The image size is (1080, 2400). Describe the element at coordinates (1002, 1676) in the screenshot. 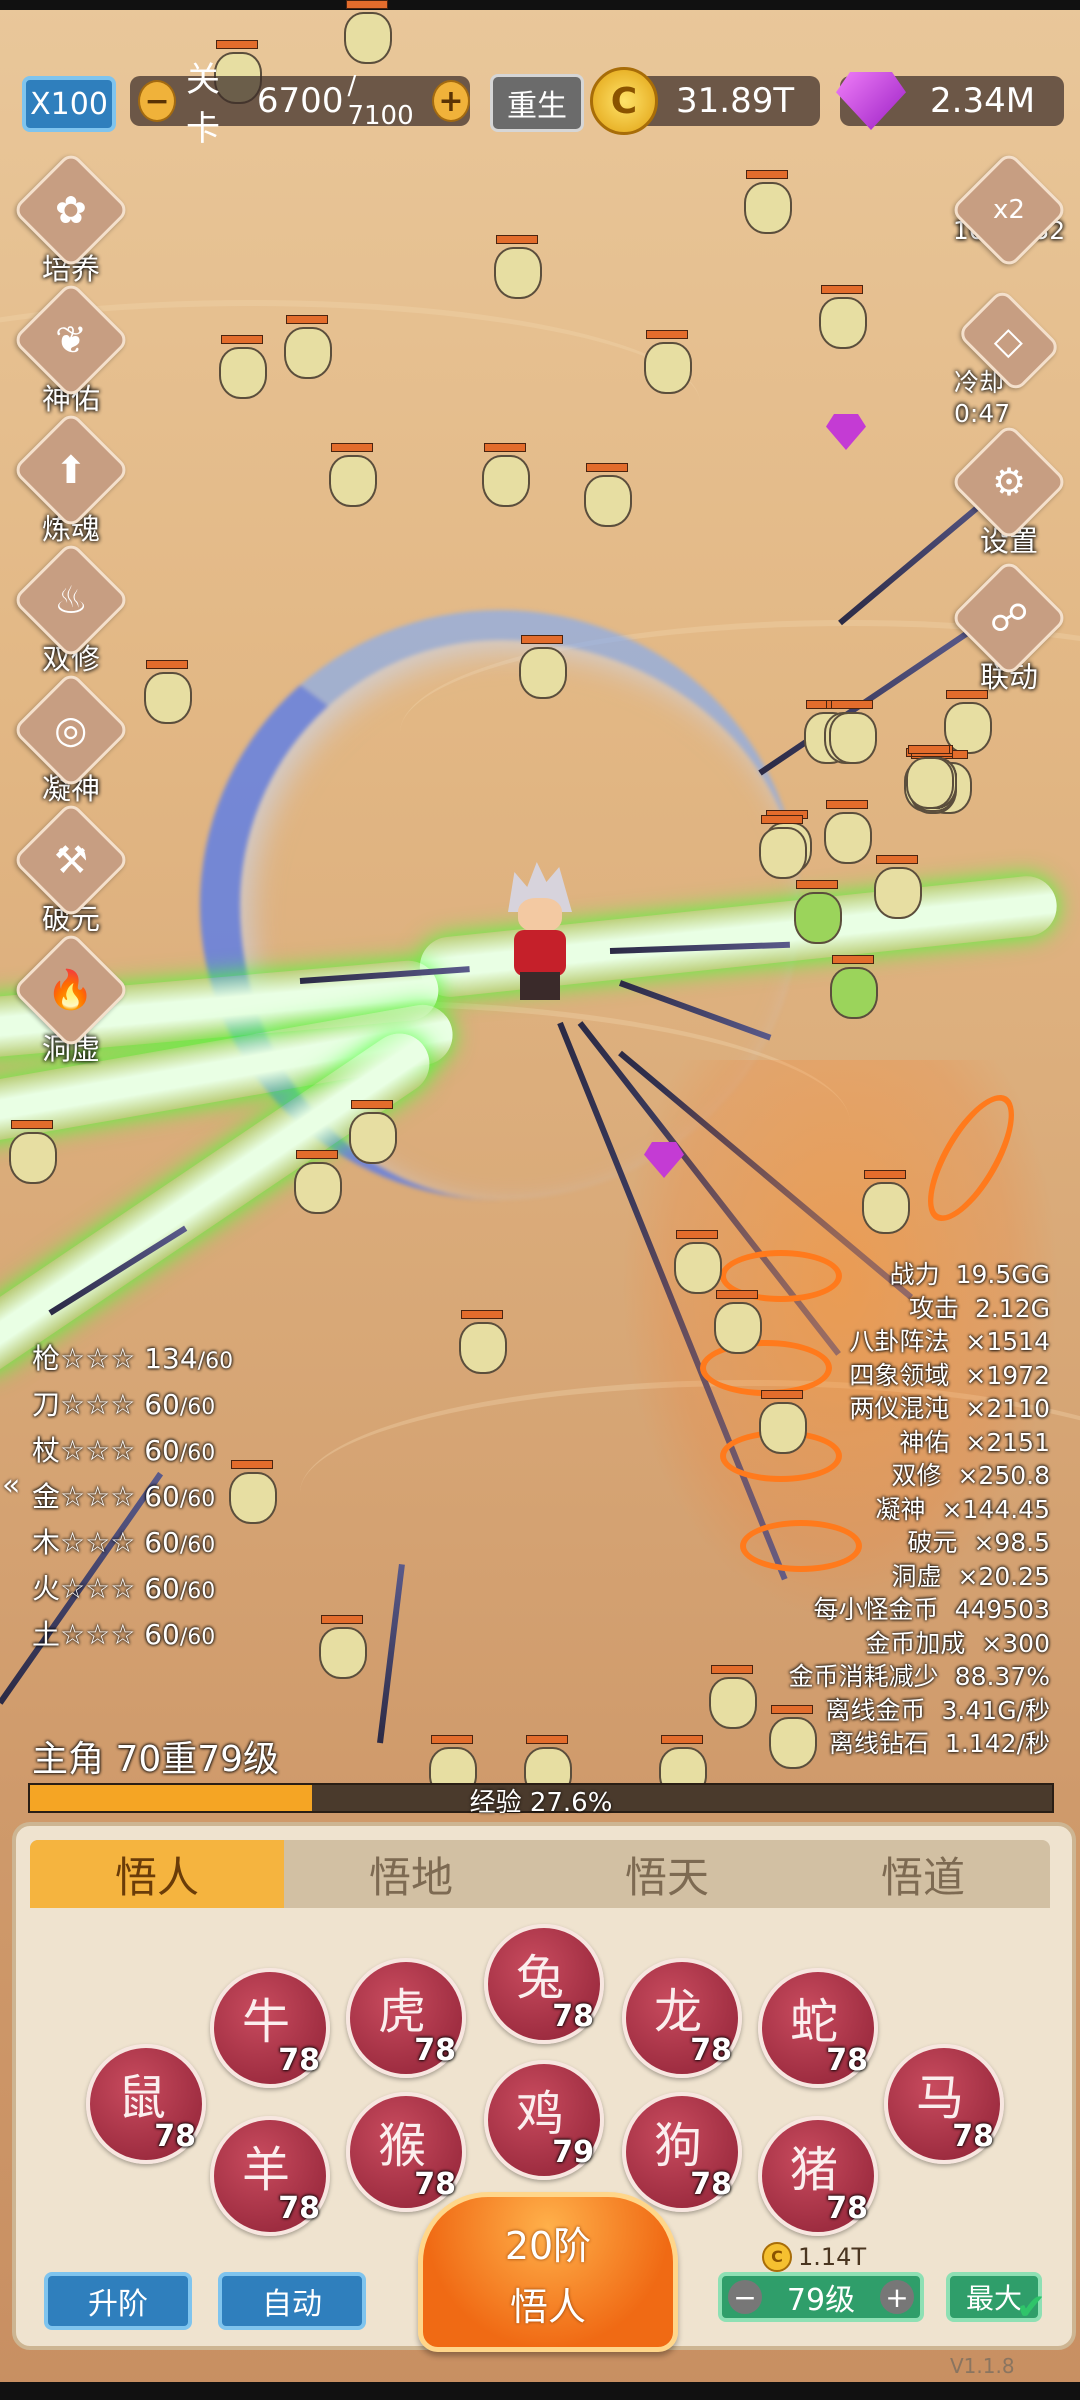

I see `stat-value: 88.37%` at that location.